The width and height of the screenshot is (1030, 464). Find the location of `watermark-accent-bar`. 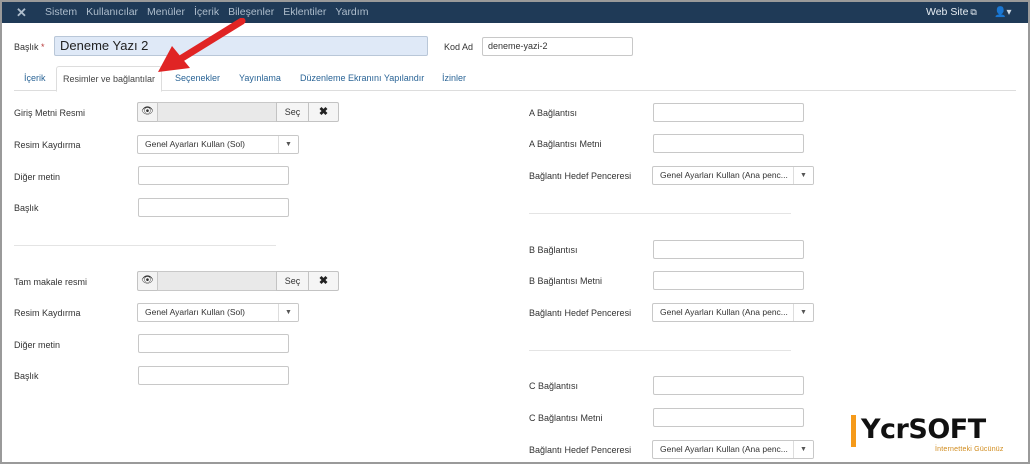

watermark-accent-bar is located at coordinates (853, 431).